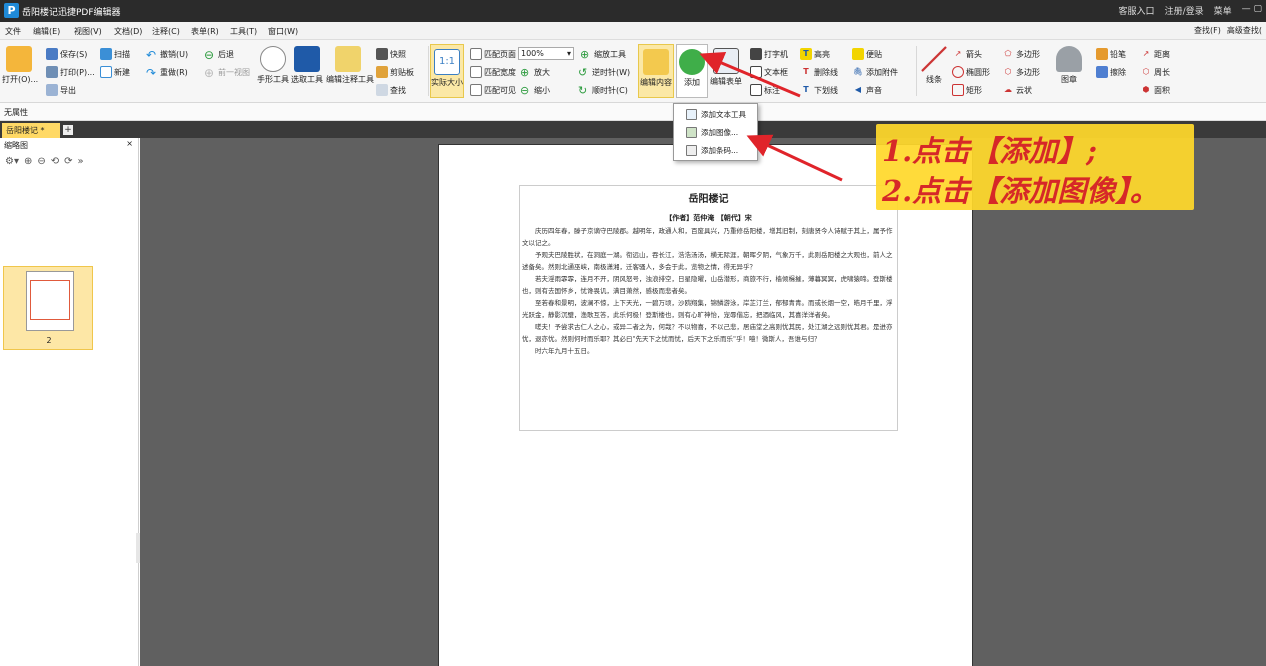  What do you see at coordinates (603, 90) in the screenshot?
I see `rotate-cw-button: ↻ 顺时针(C)` at bounding box center [603, 90].